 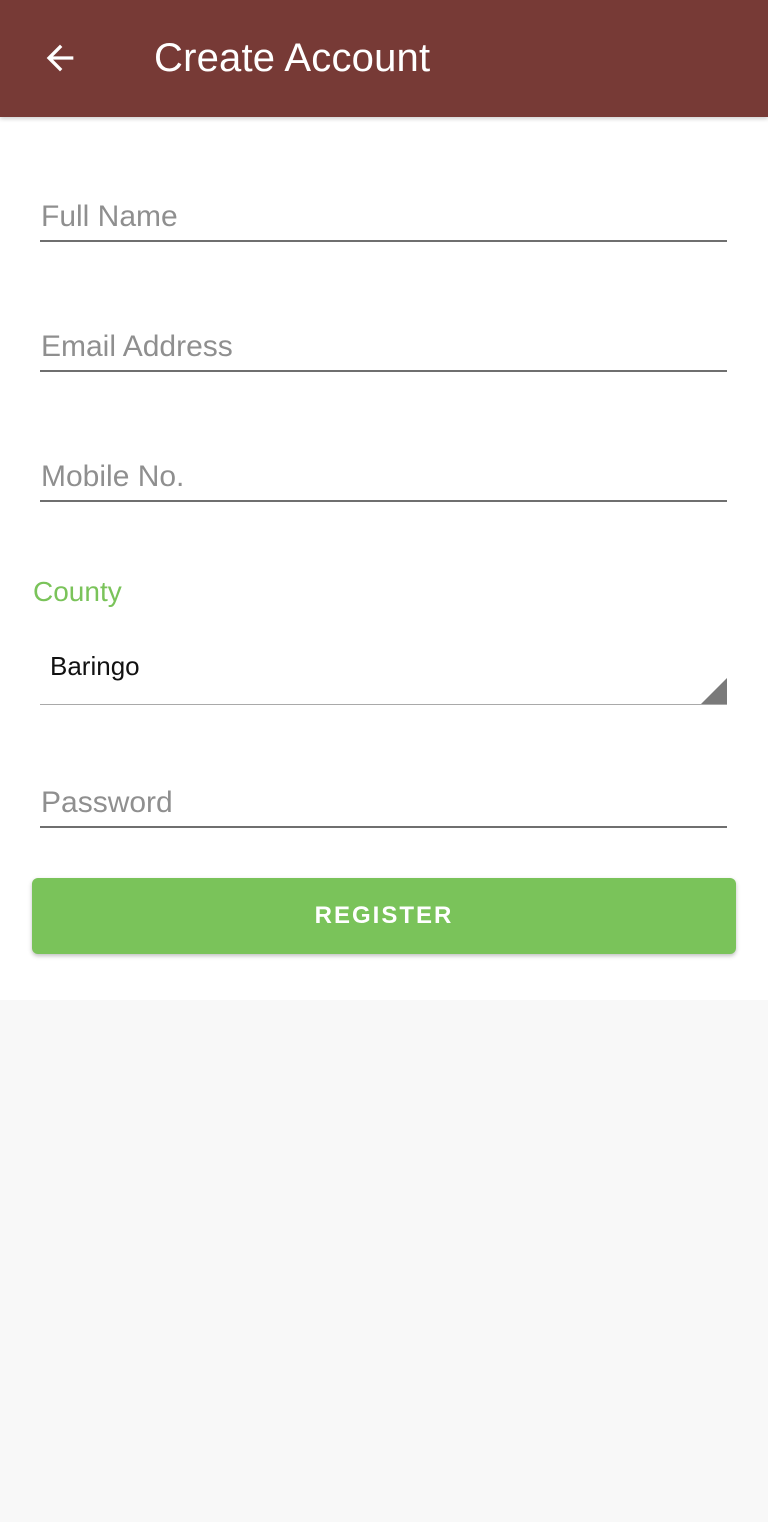 I want to click on arrow-back-icon, so click(x=60, y=58).